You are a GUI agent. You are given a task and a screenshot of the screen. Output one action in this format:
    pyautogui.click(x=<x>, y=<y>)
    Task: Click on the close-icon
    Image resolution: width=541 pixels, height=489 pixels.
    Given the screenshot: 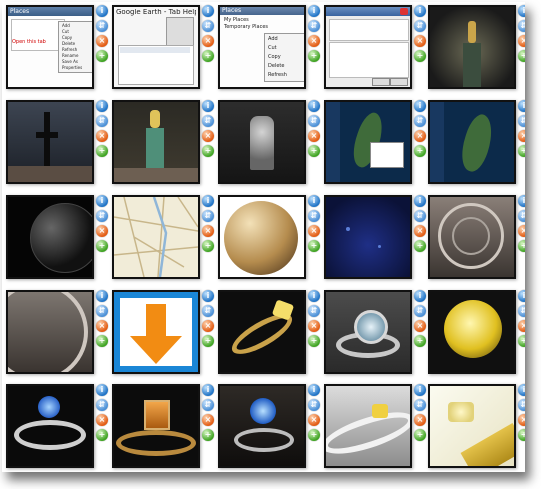 What is the action you would take?
    pyautogui.click(x=404, y=11)
    